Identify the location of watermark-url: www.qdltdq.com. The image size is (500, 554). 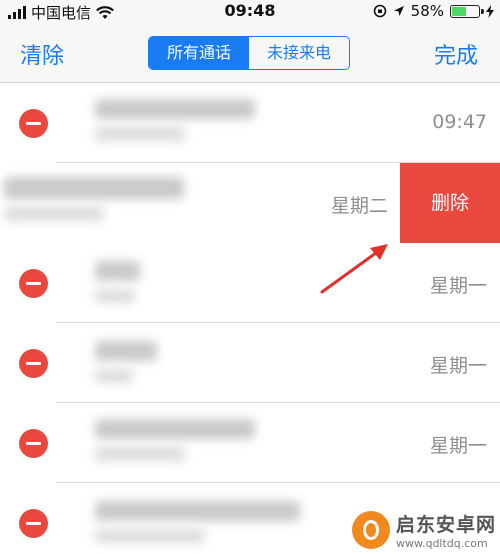
(441, 543).